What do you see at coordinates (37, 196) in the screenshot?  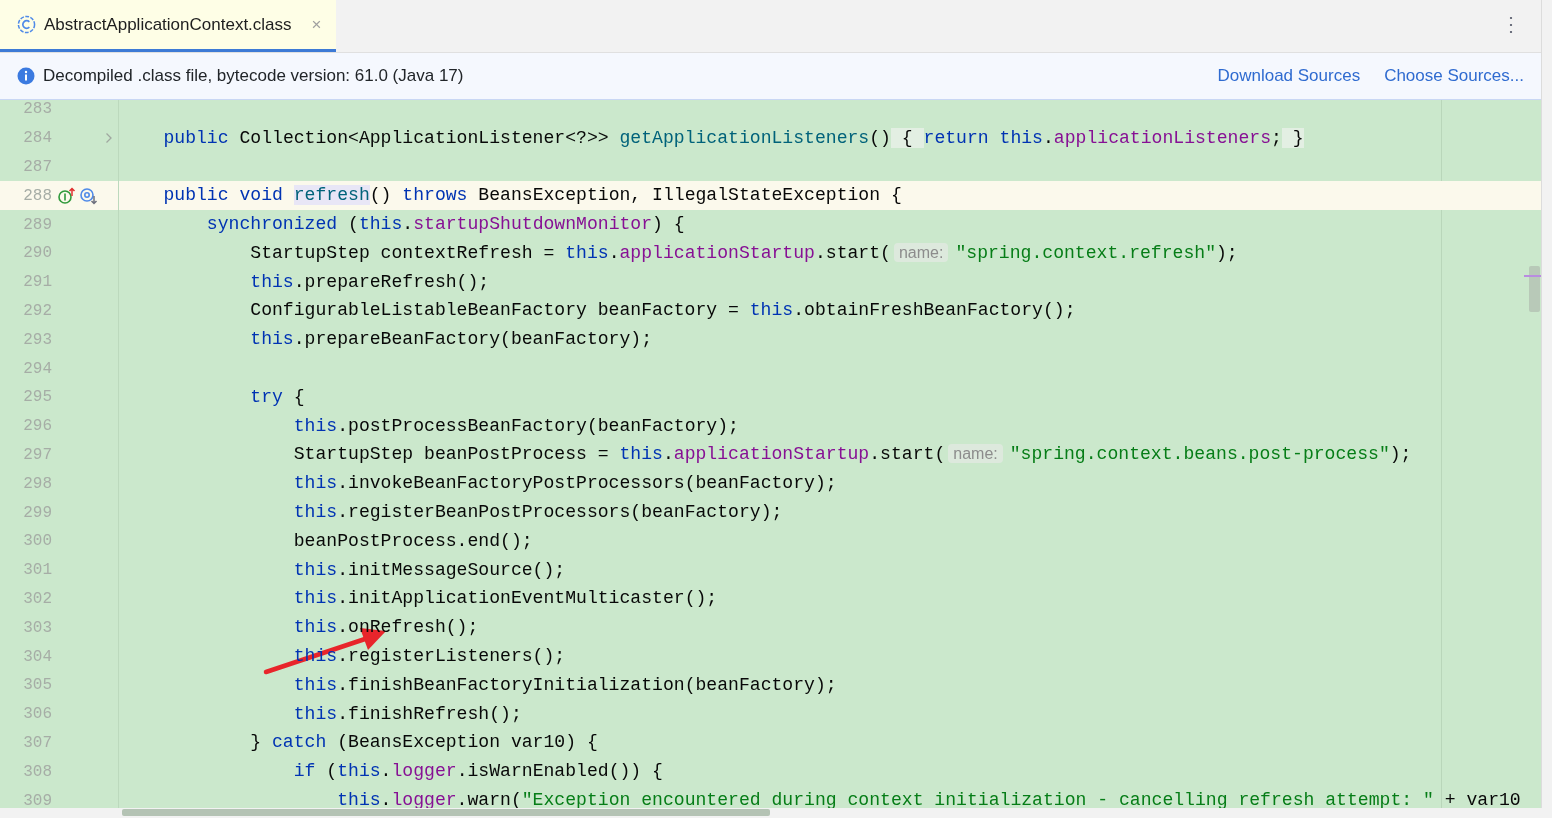 I see `line-number: 288` at bounding box center [37, 196].